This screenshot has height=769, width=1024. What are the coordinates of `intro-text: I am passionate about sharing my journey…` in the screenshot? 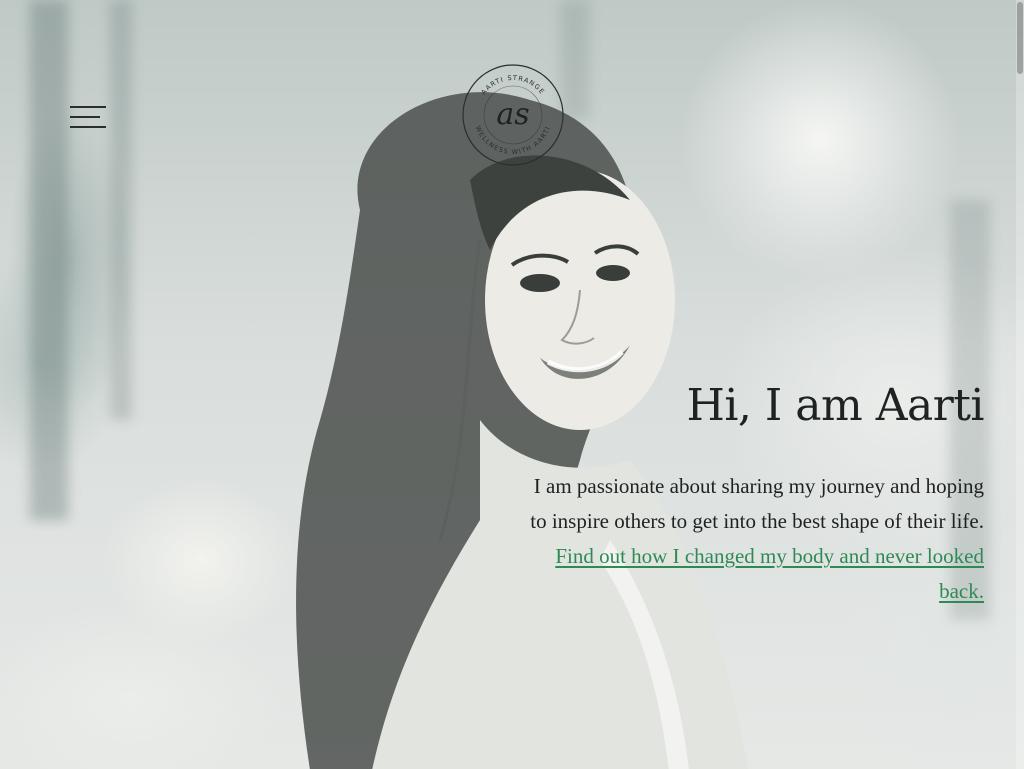 It's located at (757, 503).